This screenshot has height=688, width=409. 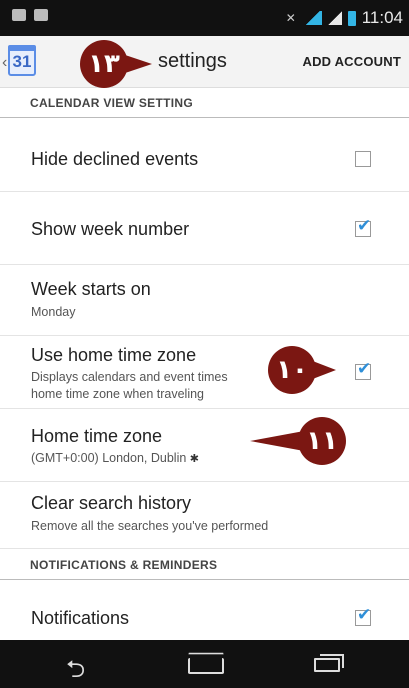 I want to click on hide-declined-checkbox, so click(x=363, y=159).